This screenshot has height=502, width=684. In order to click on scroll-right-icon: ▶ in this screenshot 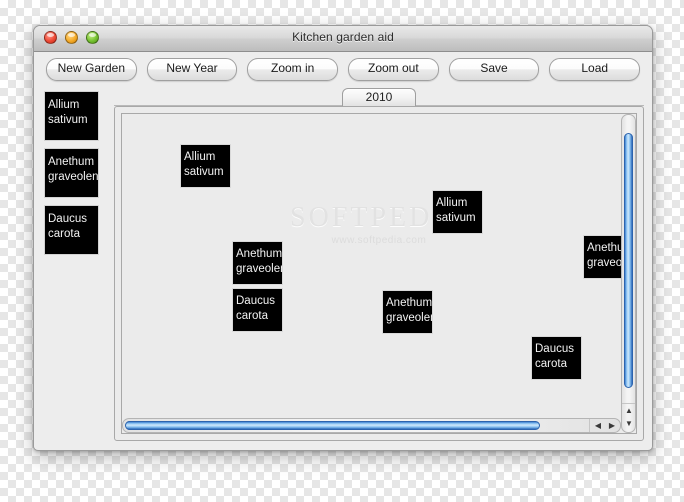, I will do `click(612, 426)`.